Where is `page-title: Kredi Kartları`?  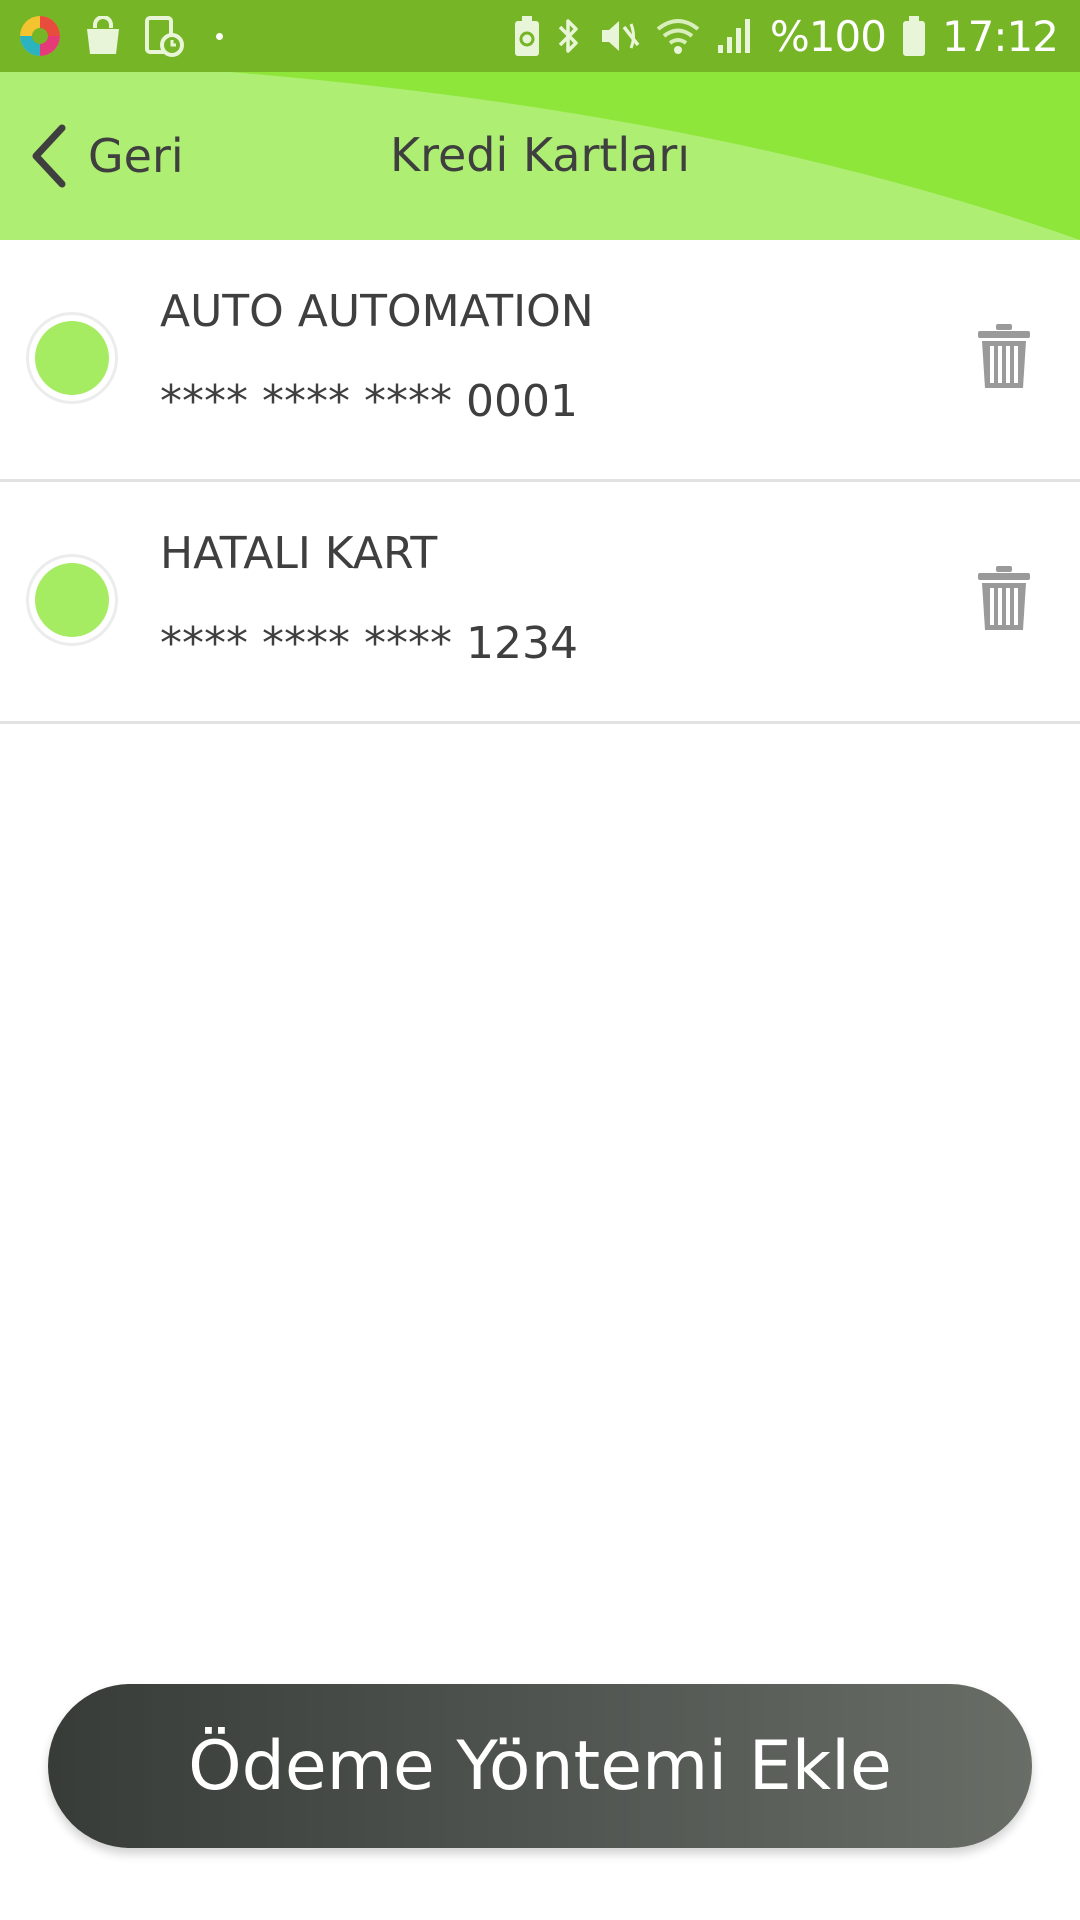
page-title: Kredi Kartları is located at coordinates (540, 155).